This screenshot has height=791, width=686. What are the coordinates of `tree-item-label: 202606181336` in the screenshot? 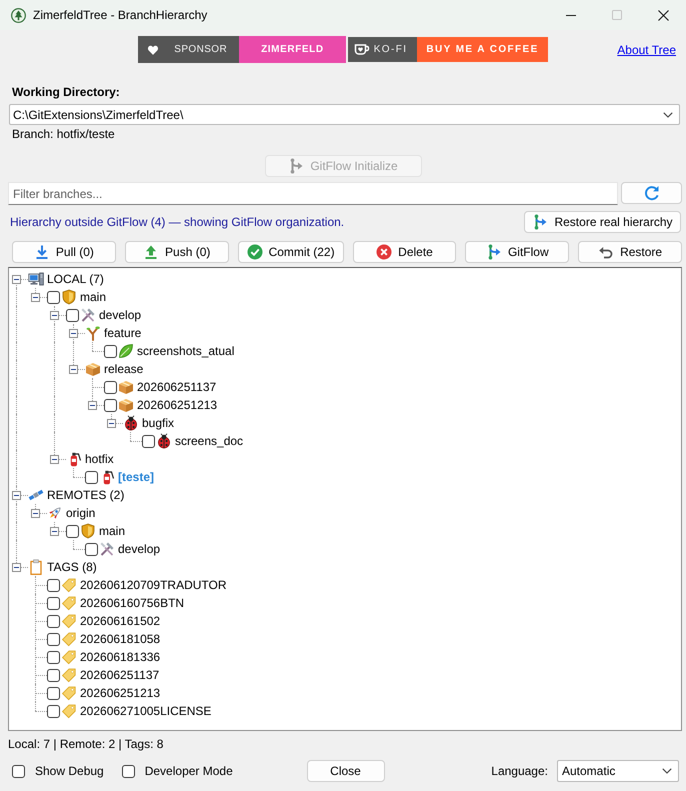 It's located at (120, 657).